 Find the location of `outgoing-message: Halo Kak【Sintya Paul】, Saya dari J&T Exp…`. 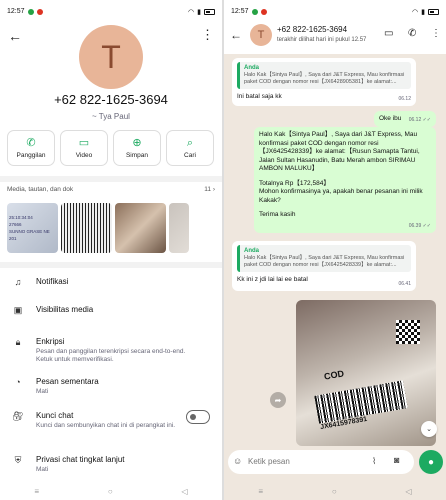

outgoing-message: Halo Kak【Sintya Paul】, Saya dari J&T Exp… is located at coordinates (345, 180).